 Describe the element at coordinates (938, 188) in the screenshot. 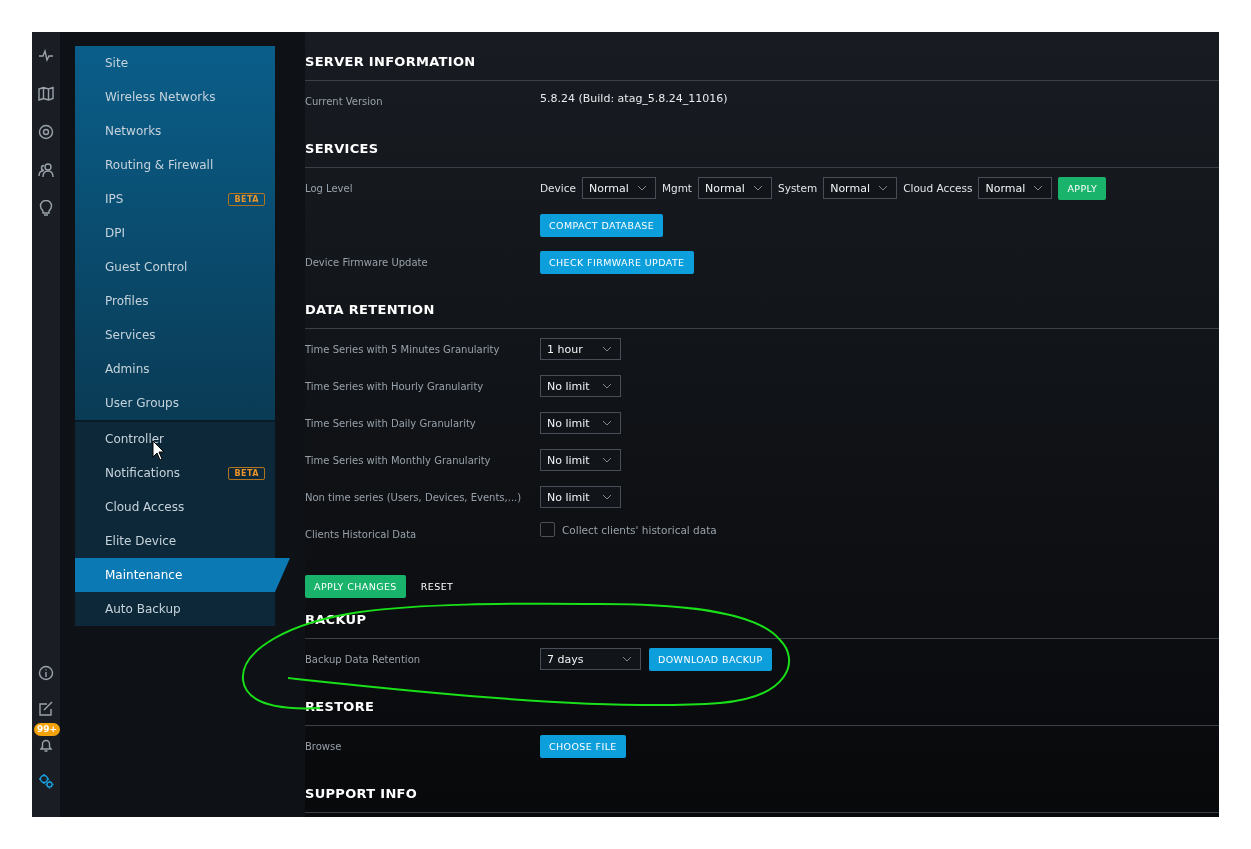

I see `field-label: Cloud Access` at that location.